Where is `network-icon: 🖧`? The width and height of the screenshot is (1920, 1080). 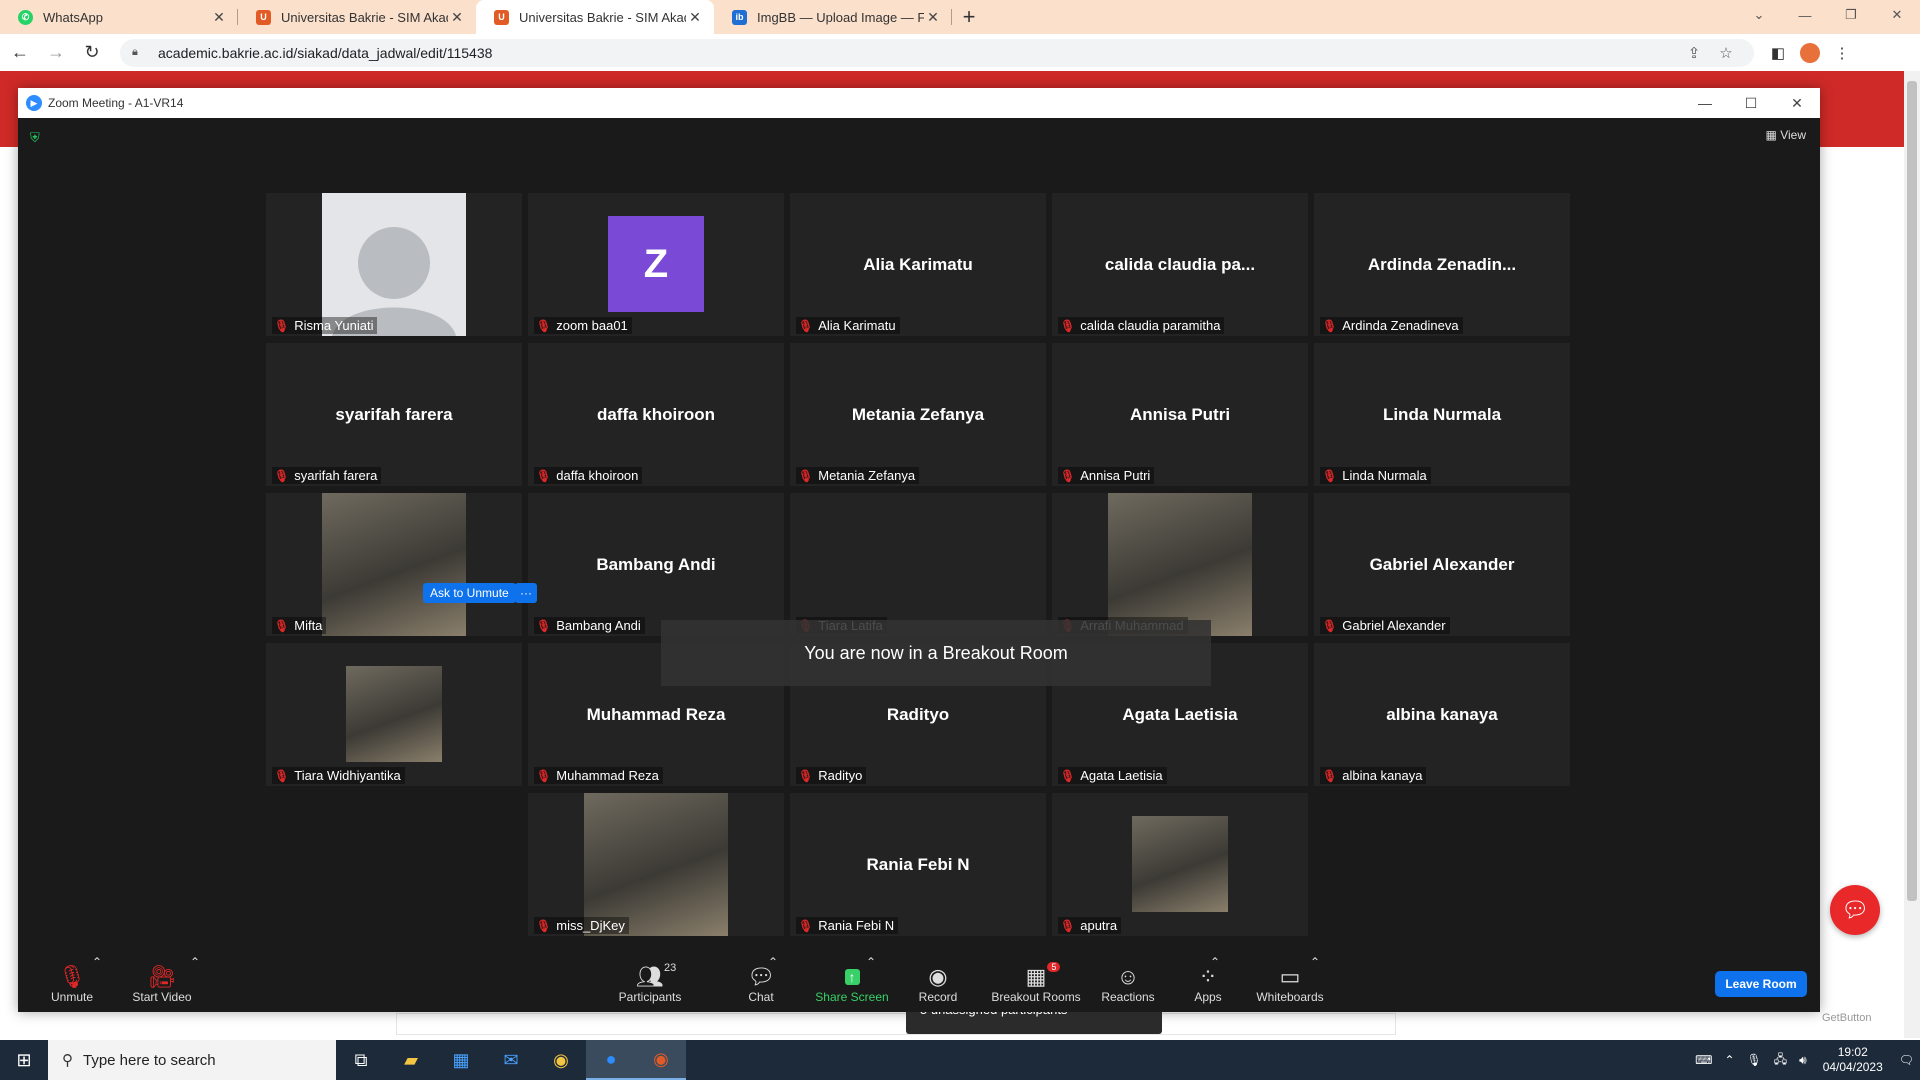 network-icon: 🖧 is located at coordinates (1780, 1060).